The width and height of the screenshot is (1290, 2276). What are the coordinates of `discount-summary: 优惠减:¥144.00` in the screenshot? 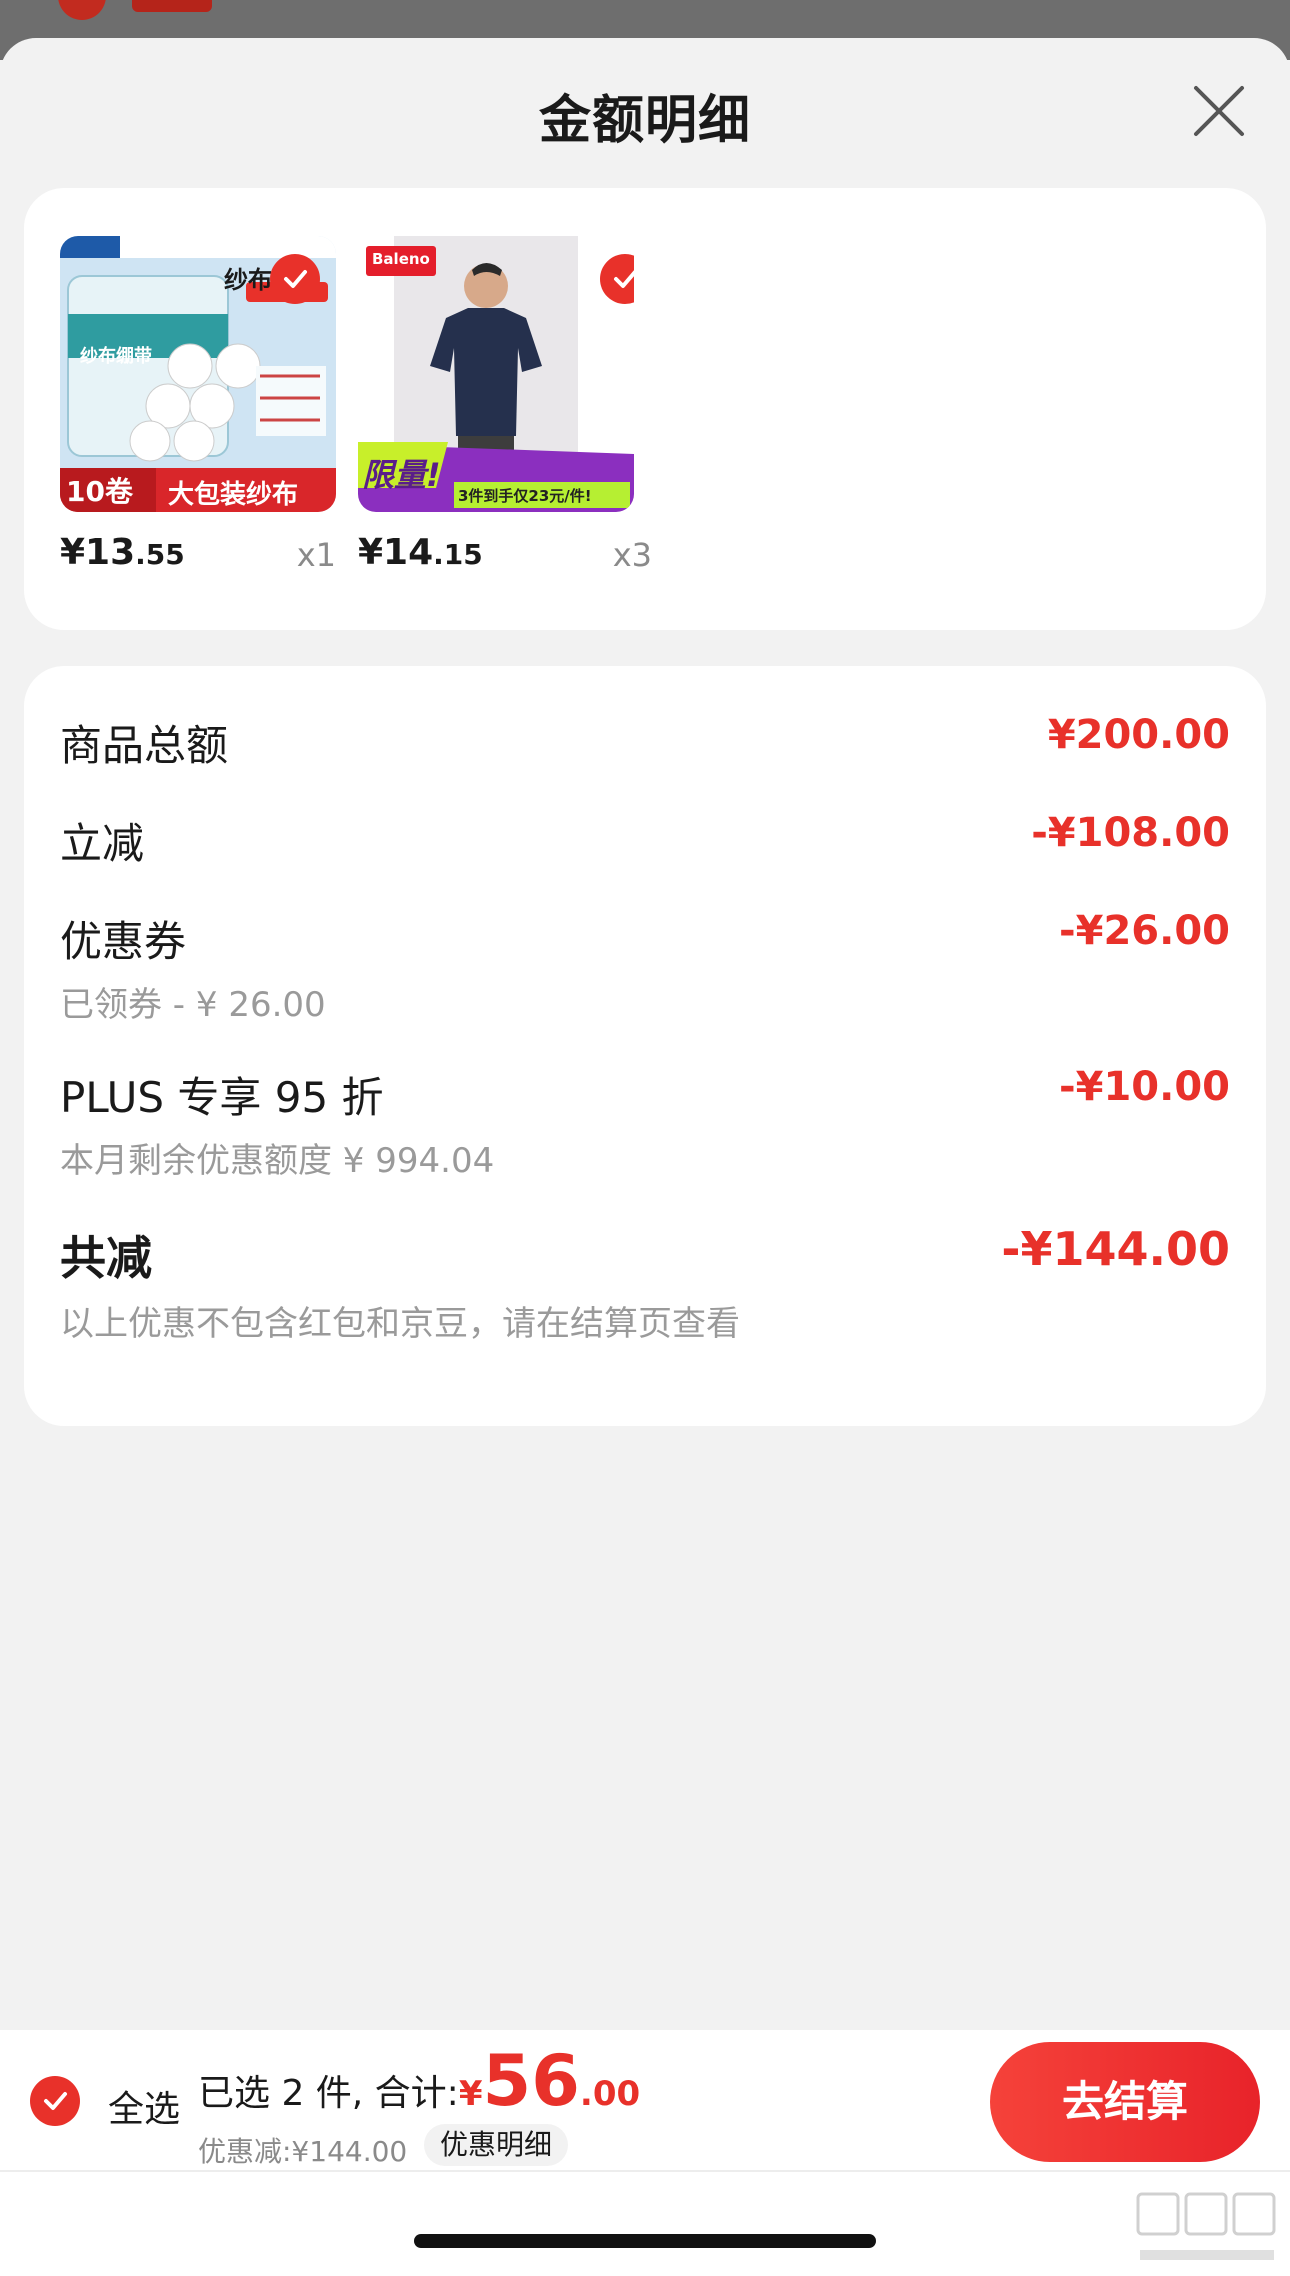 It's located at (303, 2151).